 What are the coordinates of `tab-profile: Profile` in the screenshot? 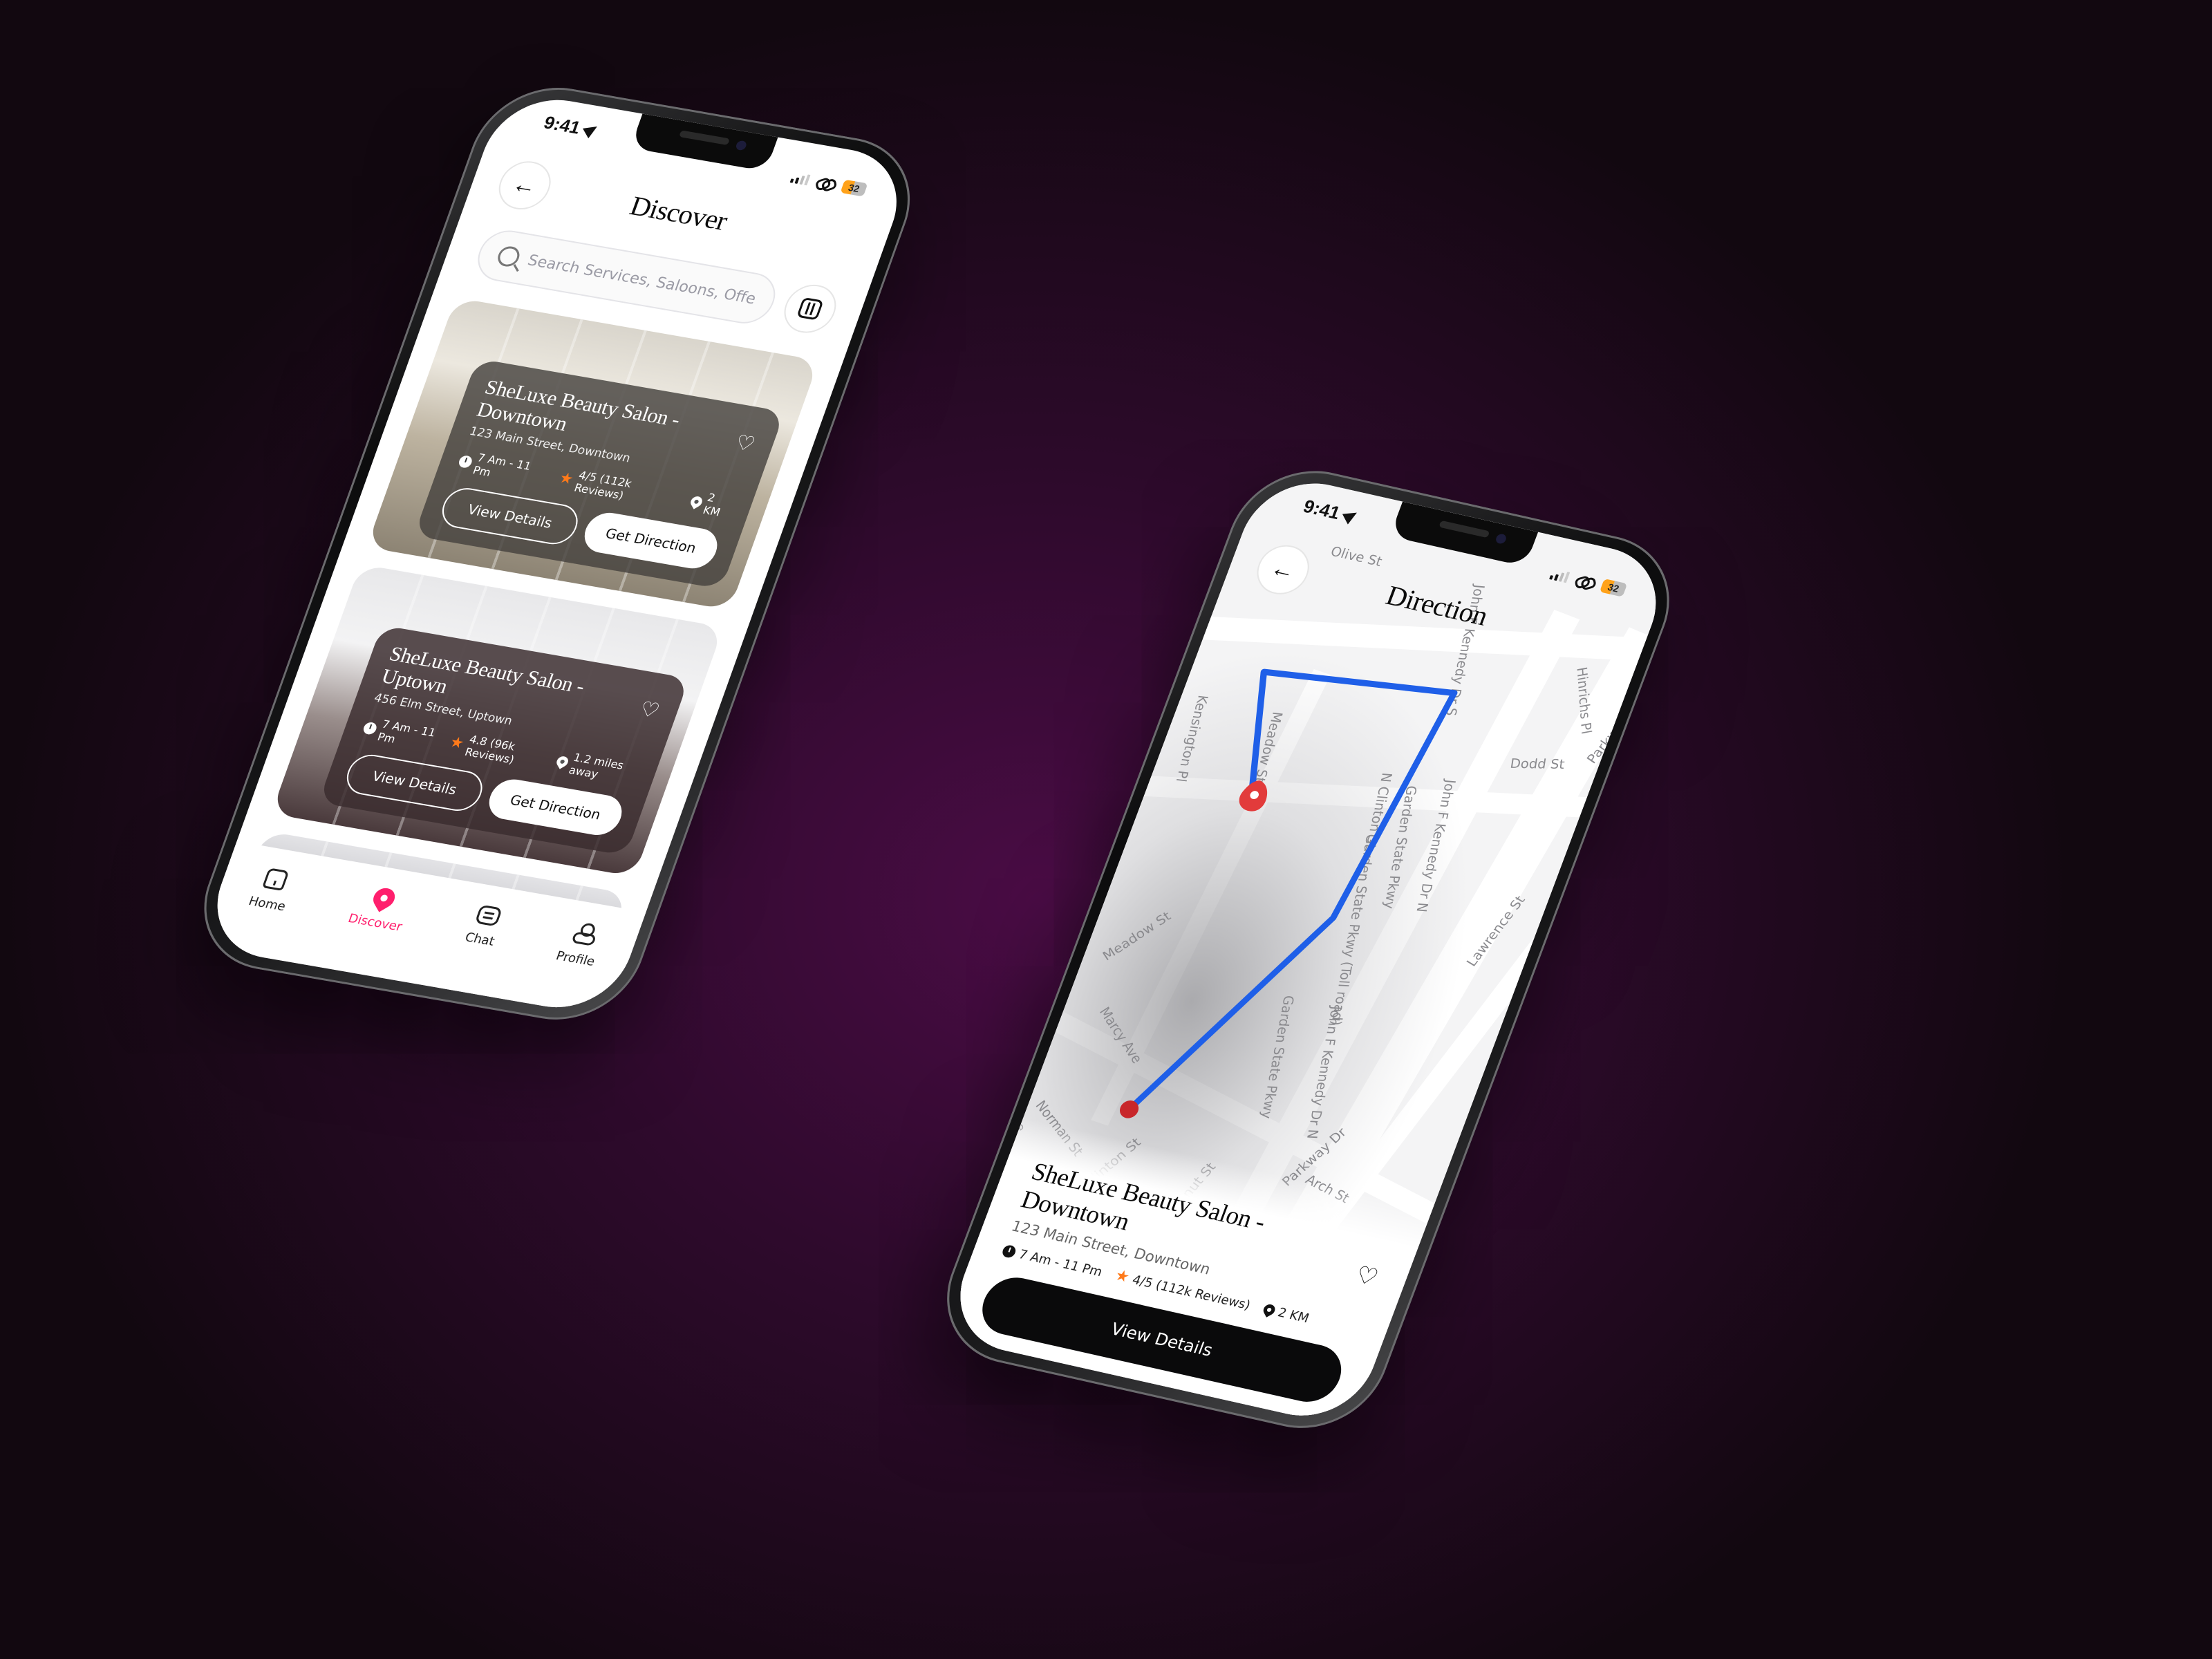 It's located at (581, 944).